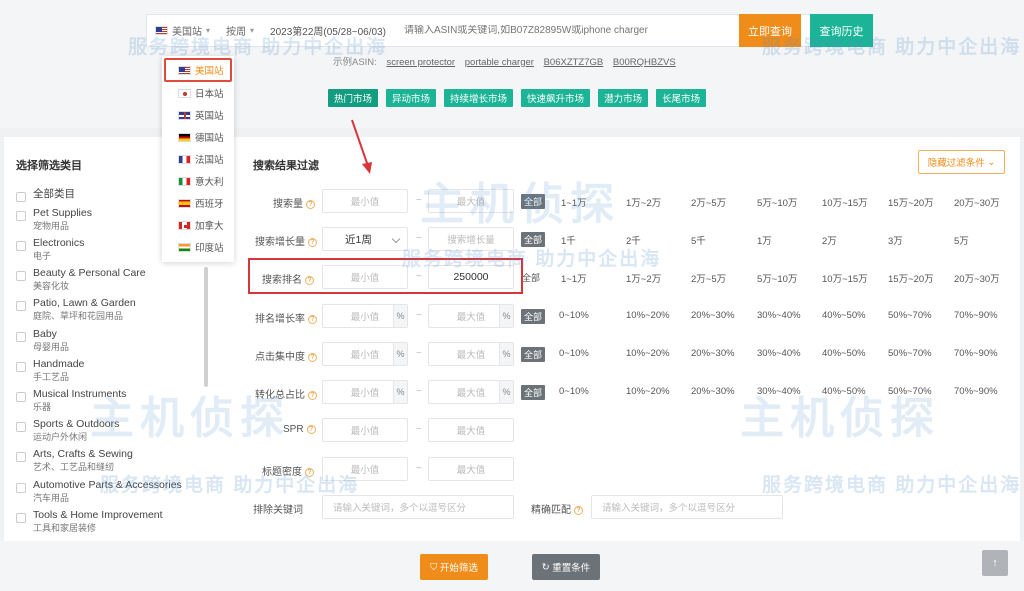 The image size is (1024, 591). Describe the element at coordinates (770, 30) in the screenshot. I see `search-button: 立即查询` at that location.